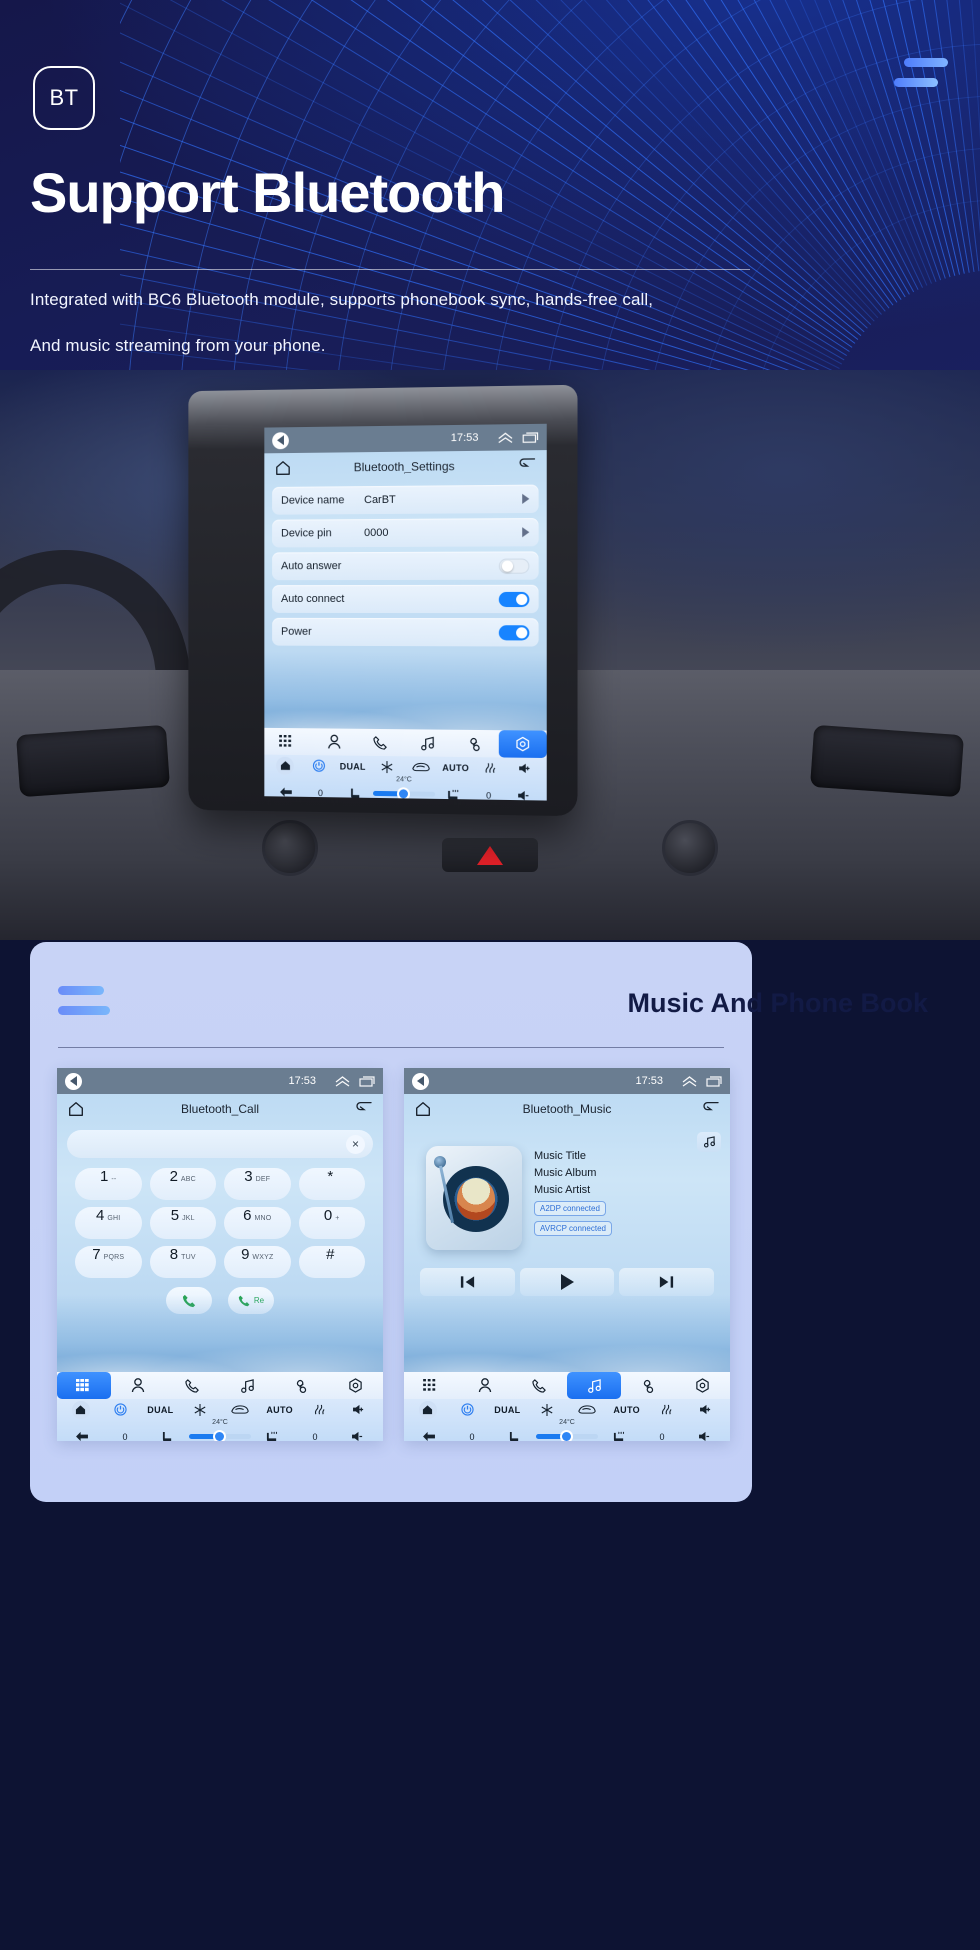 The image size is (980, 1950). I want to click on dialpad-key: #, so click(331, 1262).